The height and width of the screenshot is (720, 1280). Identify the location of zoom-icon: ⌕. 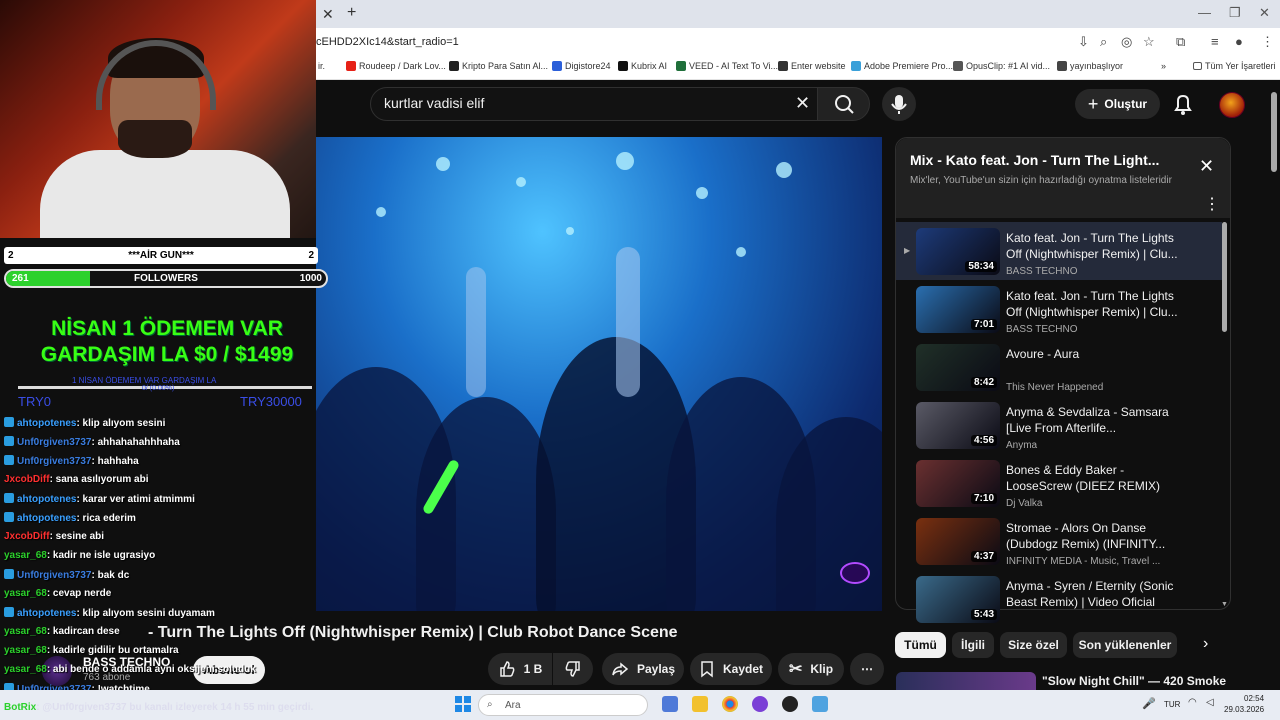
(1103, 42).